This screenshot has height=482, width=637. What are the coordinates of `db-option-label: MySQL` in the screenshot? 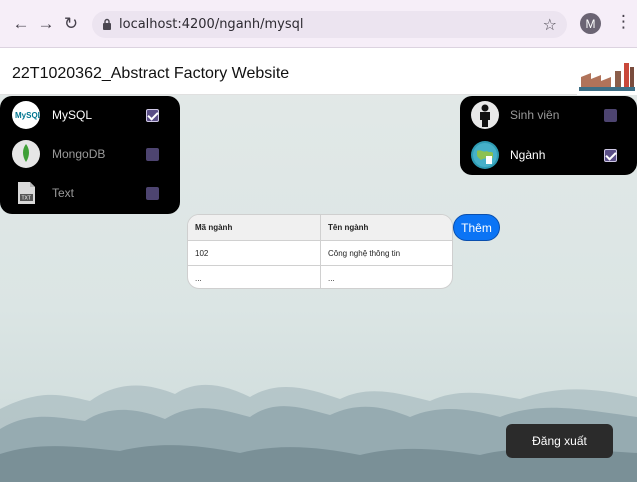 It's located at (72, 115).